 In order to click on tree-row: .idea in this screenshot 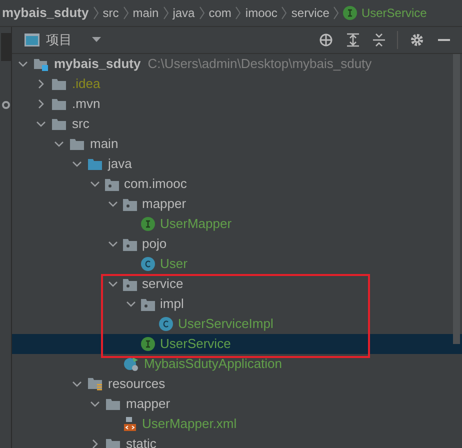, I will do `click(237, 84)`.